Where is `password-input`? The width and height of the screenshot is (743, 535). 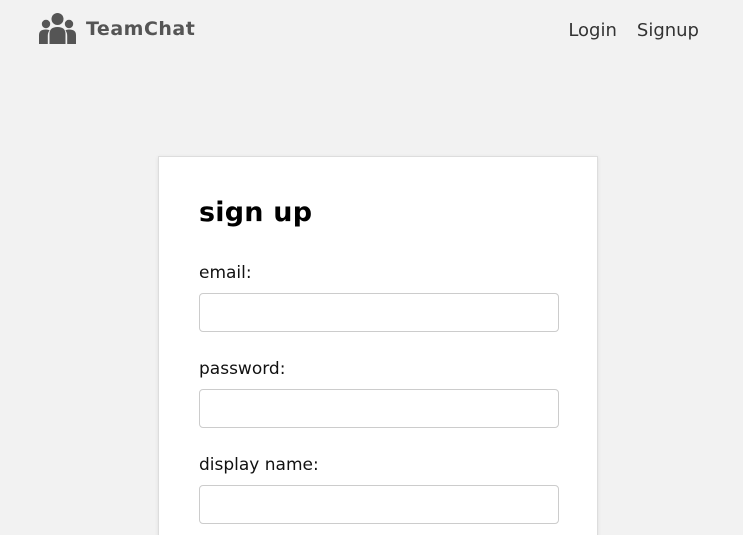
password-input is located at coordinates (379, 408).